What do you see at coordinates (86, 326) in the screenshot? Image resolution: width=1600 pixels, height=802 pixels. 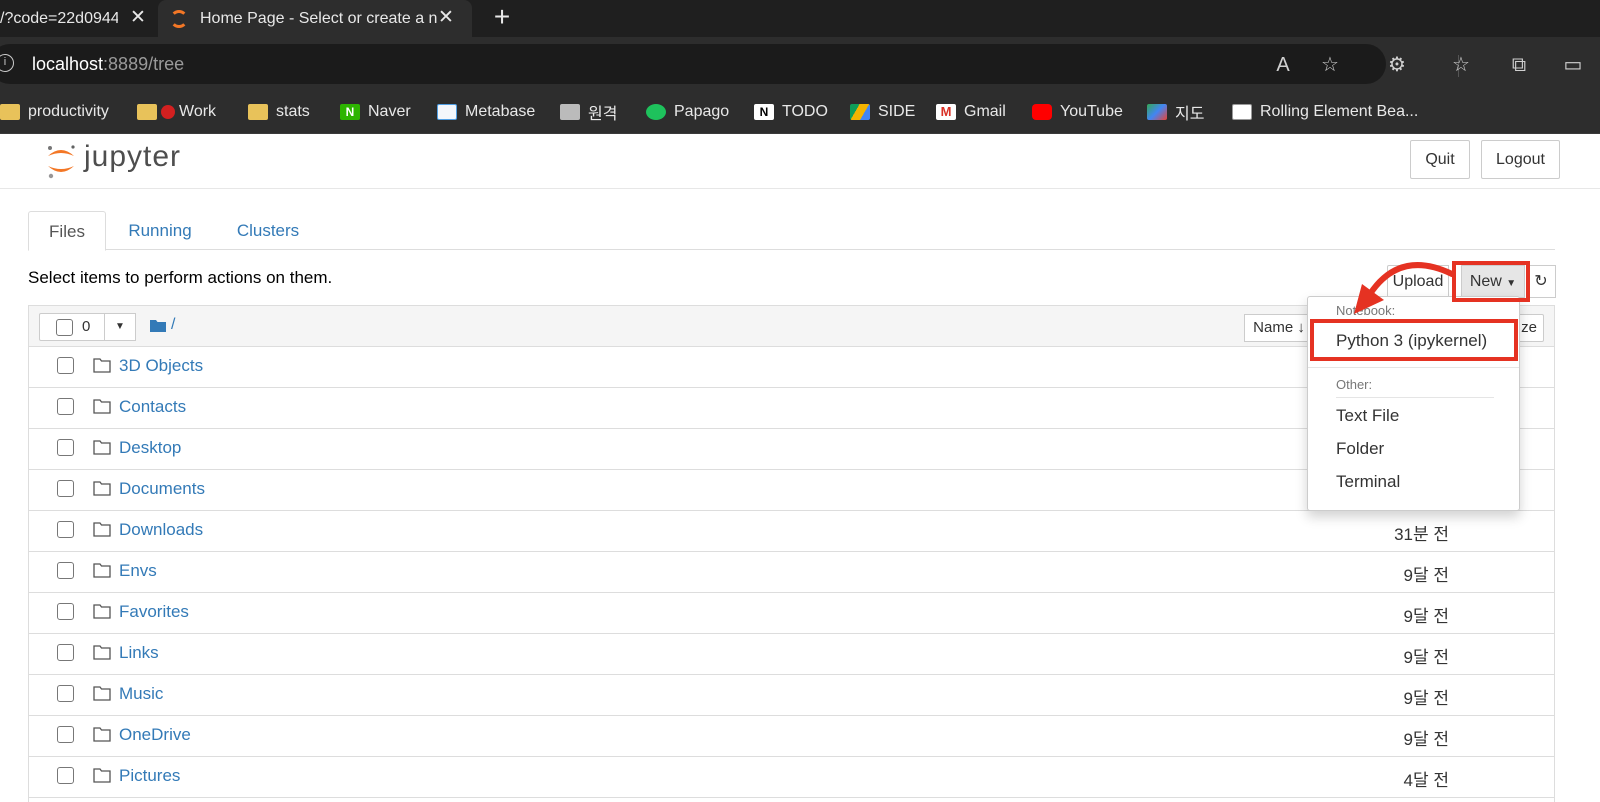 I see `selected-count: 0` at bounding box center [86, 326].